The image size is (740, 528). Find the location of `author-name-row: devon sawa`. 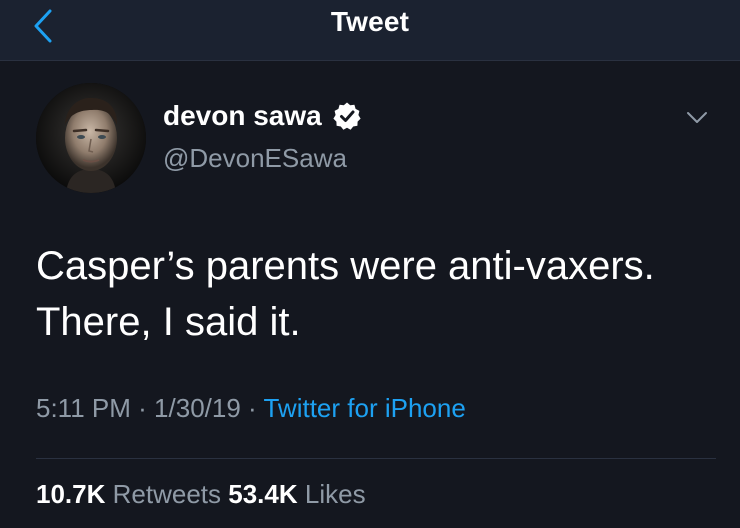

author-name-row: devon sawa is located at coordinates (262, 116).